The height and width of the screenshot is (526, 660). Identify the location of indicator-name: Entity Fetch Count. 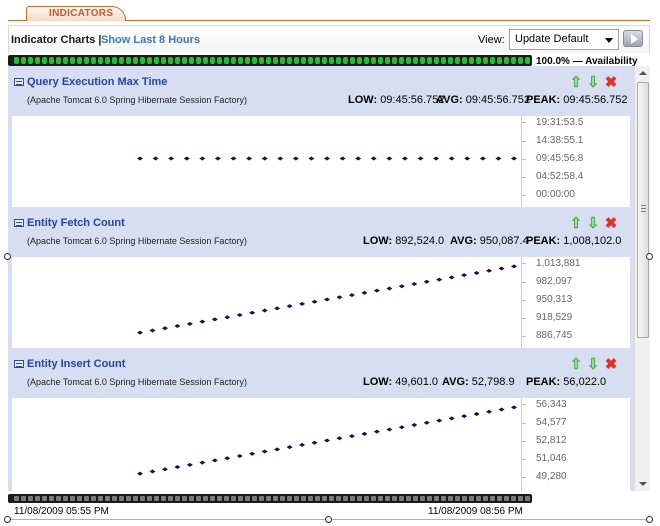
(76, 223).